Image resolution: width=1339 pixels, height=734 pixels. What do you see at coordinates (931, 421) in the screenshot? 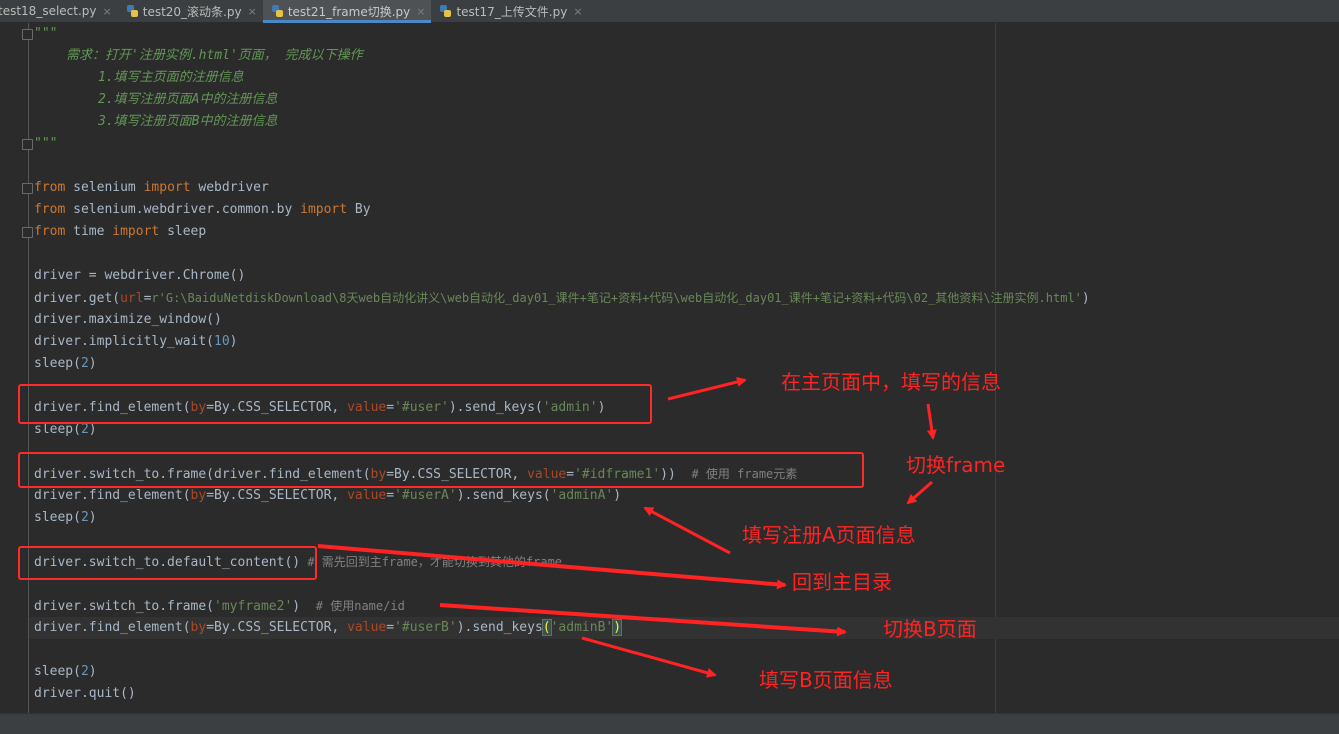
I see `arrow-down-to-switch-frame` at bounding box center [931, 421].